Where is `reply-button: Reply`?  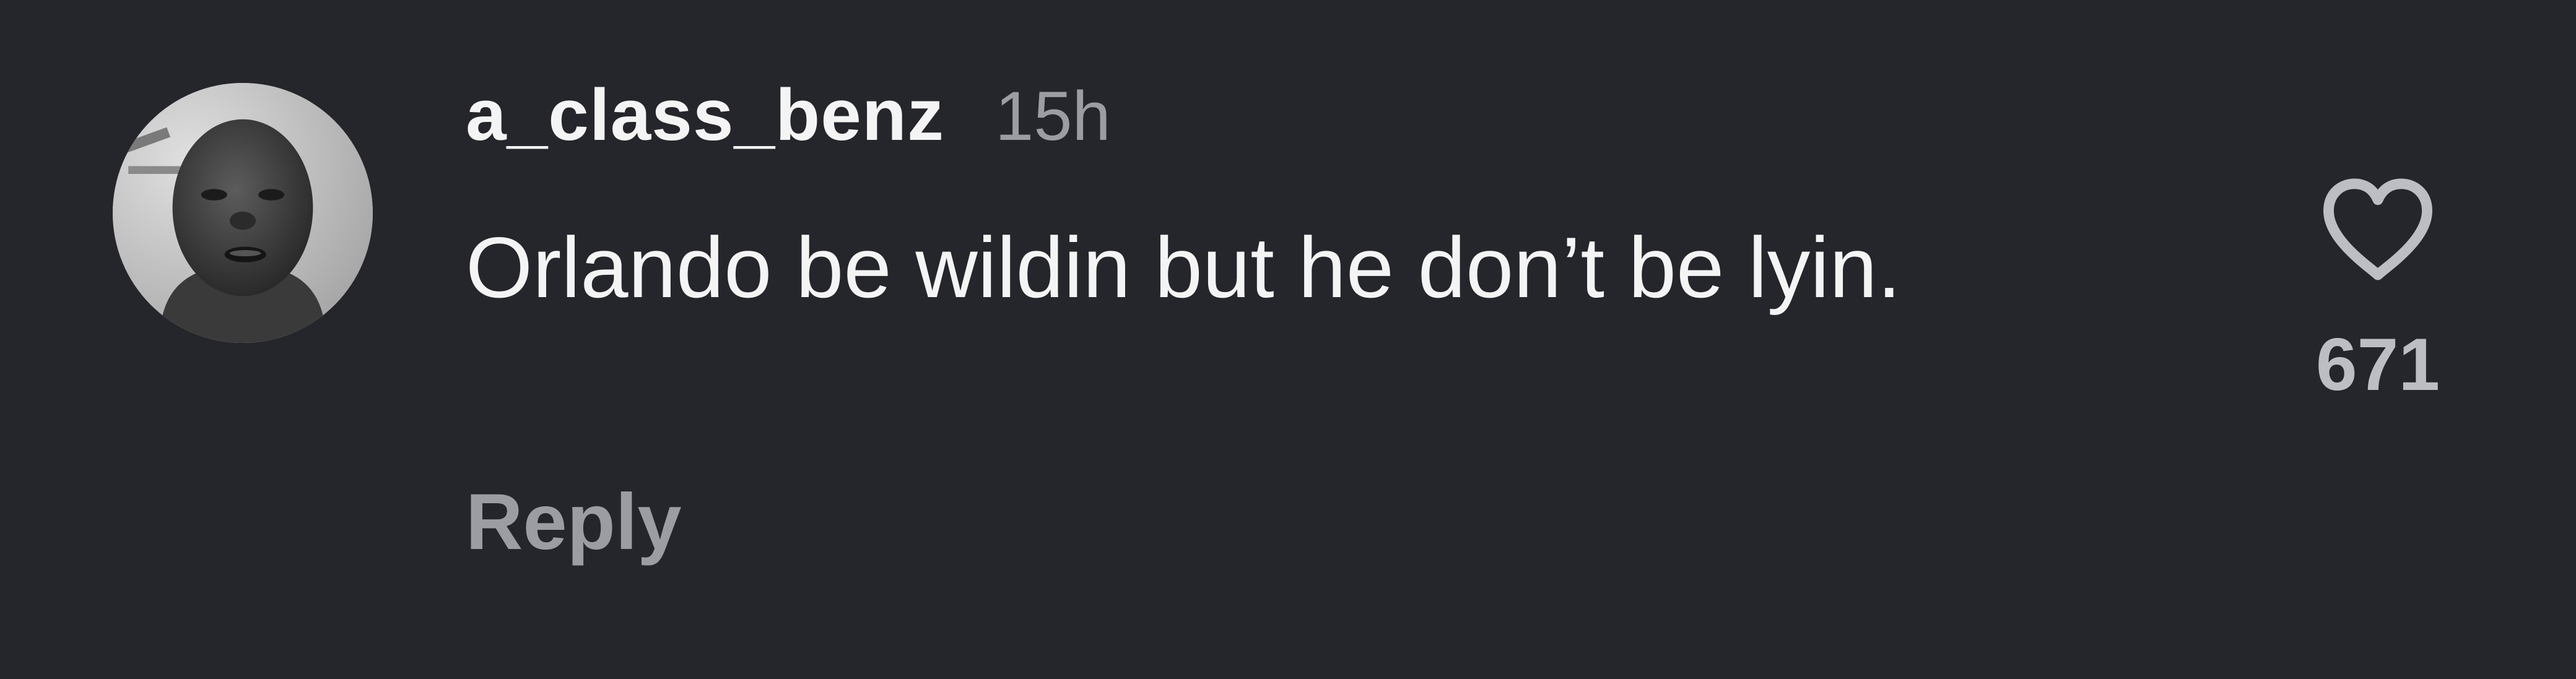 reply-button: Reply is located at coordinates (574, 522).